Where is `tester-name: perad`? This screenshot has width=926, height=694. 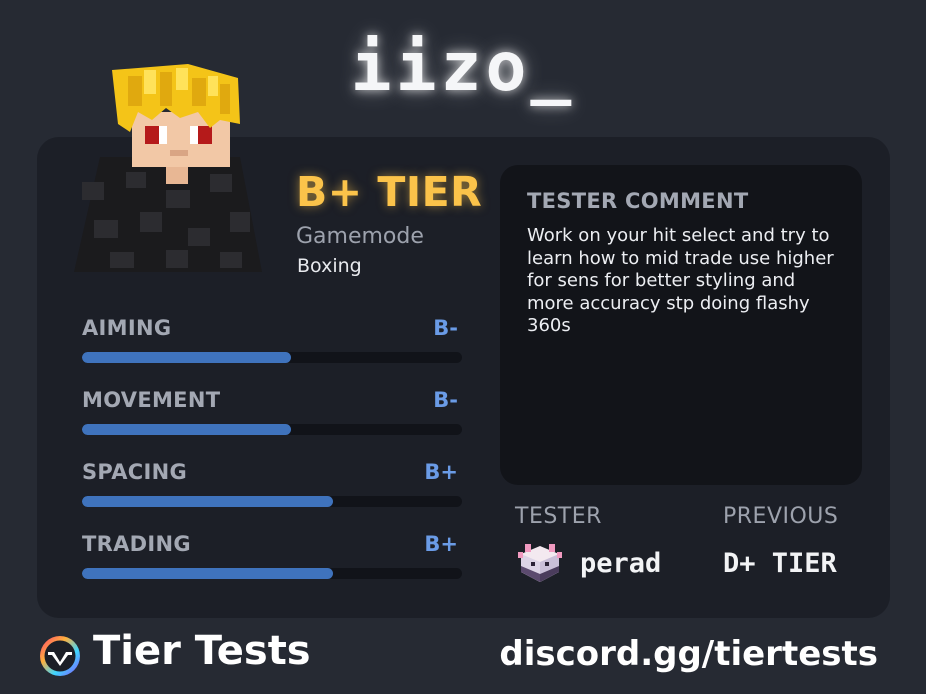 tester-name: perad is located at coordinates (621, 563).